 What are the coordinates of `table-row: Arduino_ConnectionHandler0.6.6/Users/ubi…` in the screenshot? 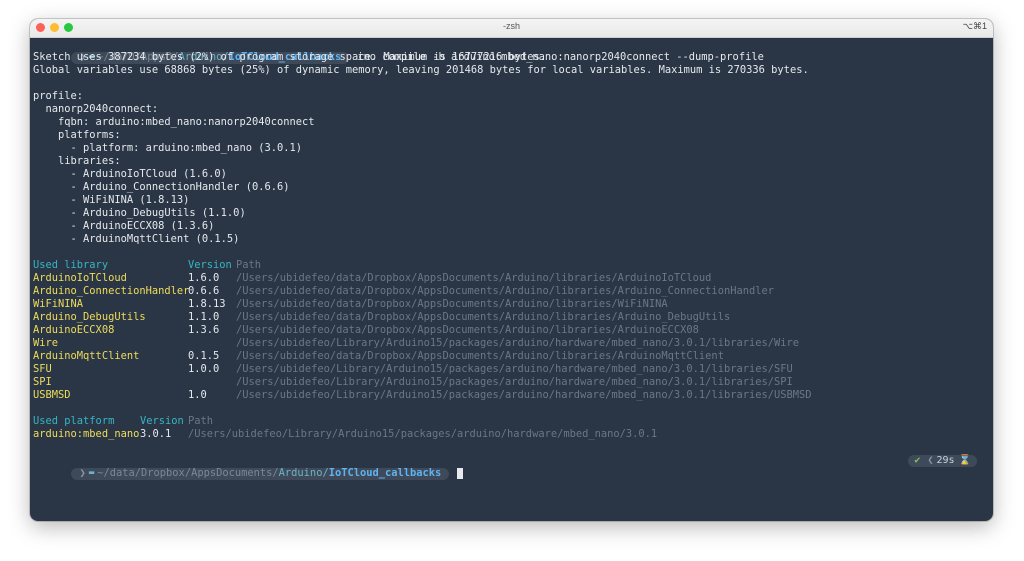 It's located at (511, 291).